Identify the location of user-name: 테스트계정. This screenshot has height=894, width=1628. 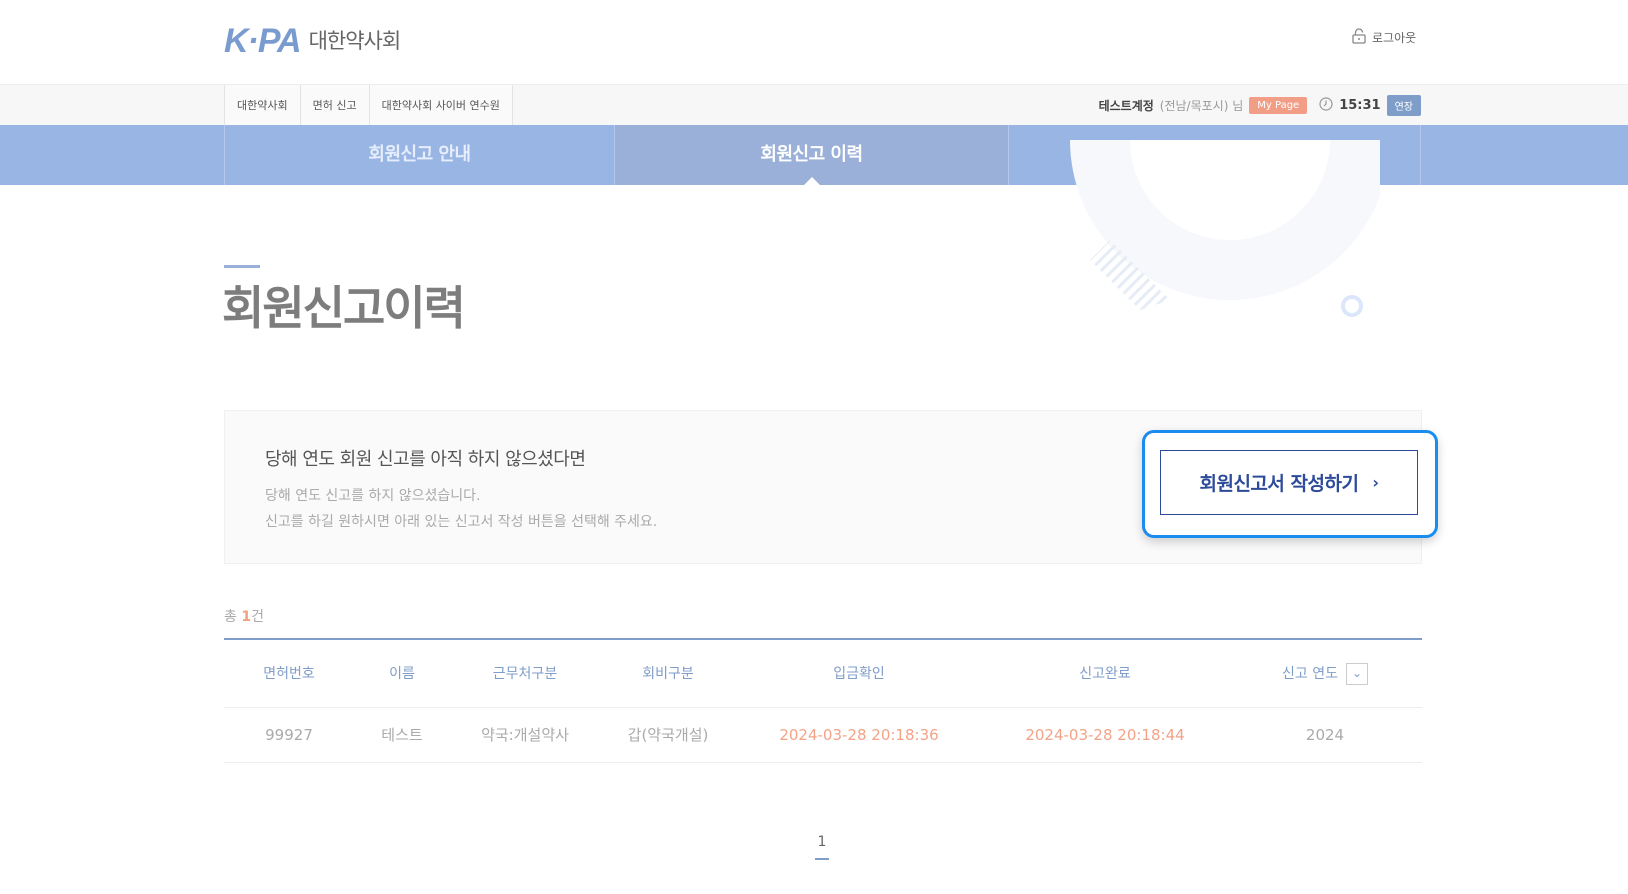
(1126, 106).